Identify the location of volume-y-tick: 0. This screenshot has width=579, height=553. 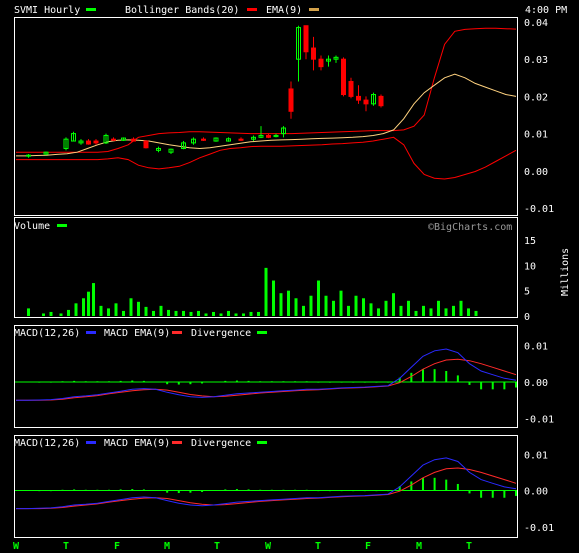
(527, 317).